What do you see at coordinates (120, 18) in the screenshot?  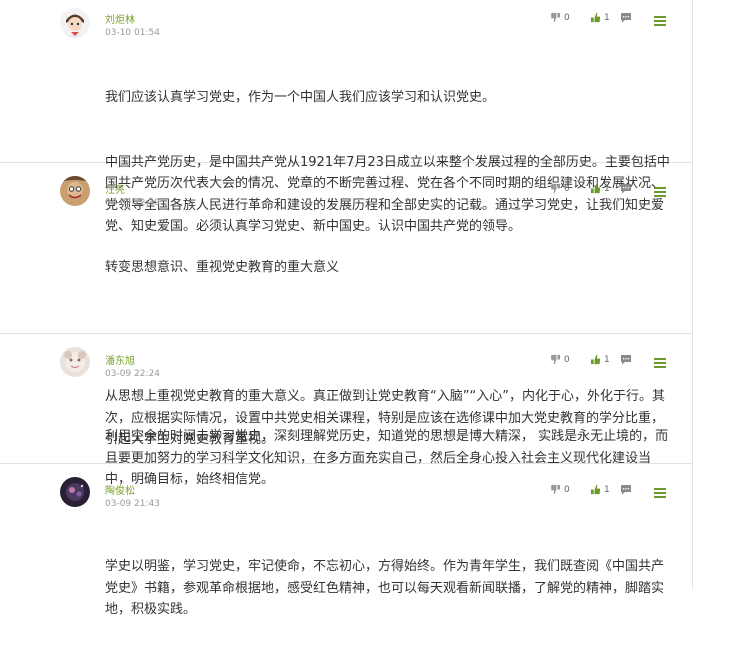 I see `username: 刘炬林` at bounding box center [120, 18].